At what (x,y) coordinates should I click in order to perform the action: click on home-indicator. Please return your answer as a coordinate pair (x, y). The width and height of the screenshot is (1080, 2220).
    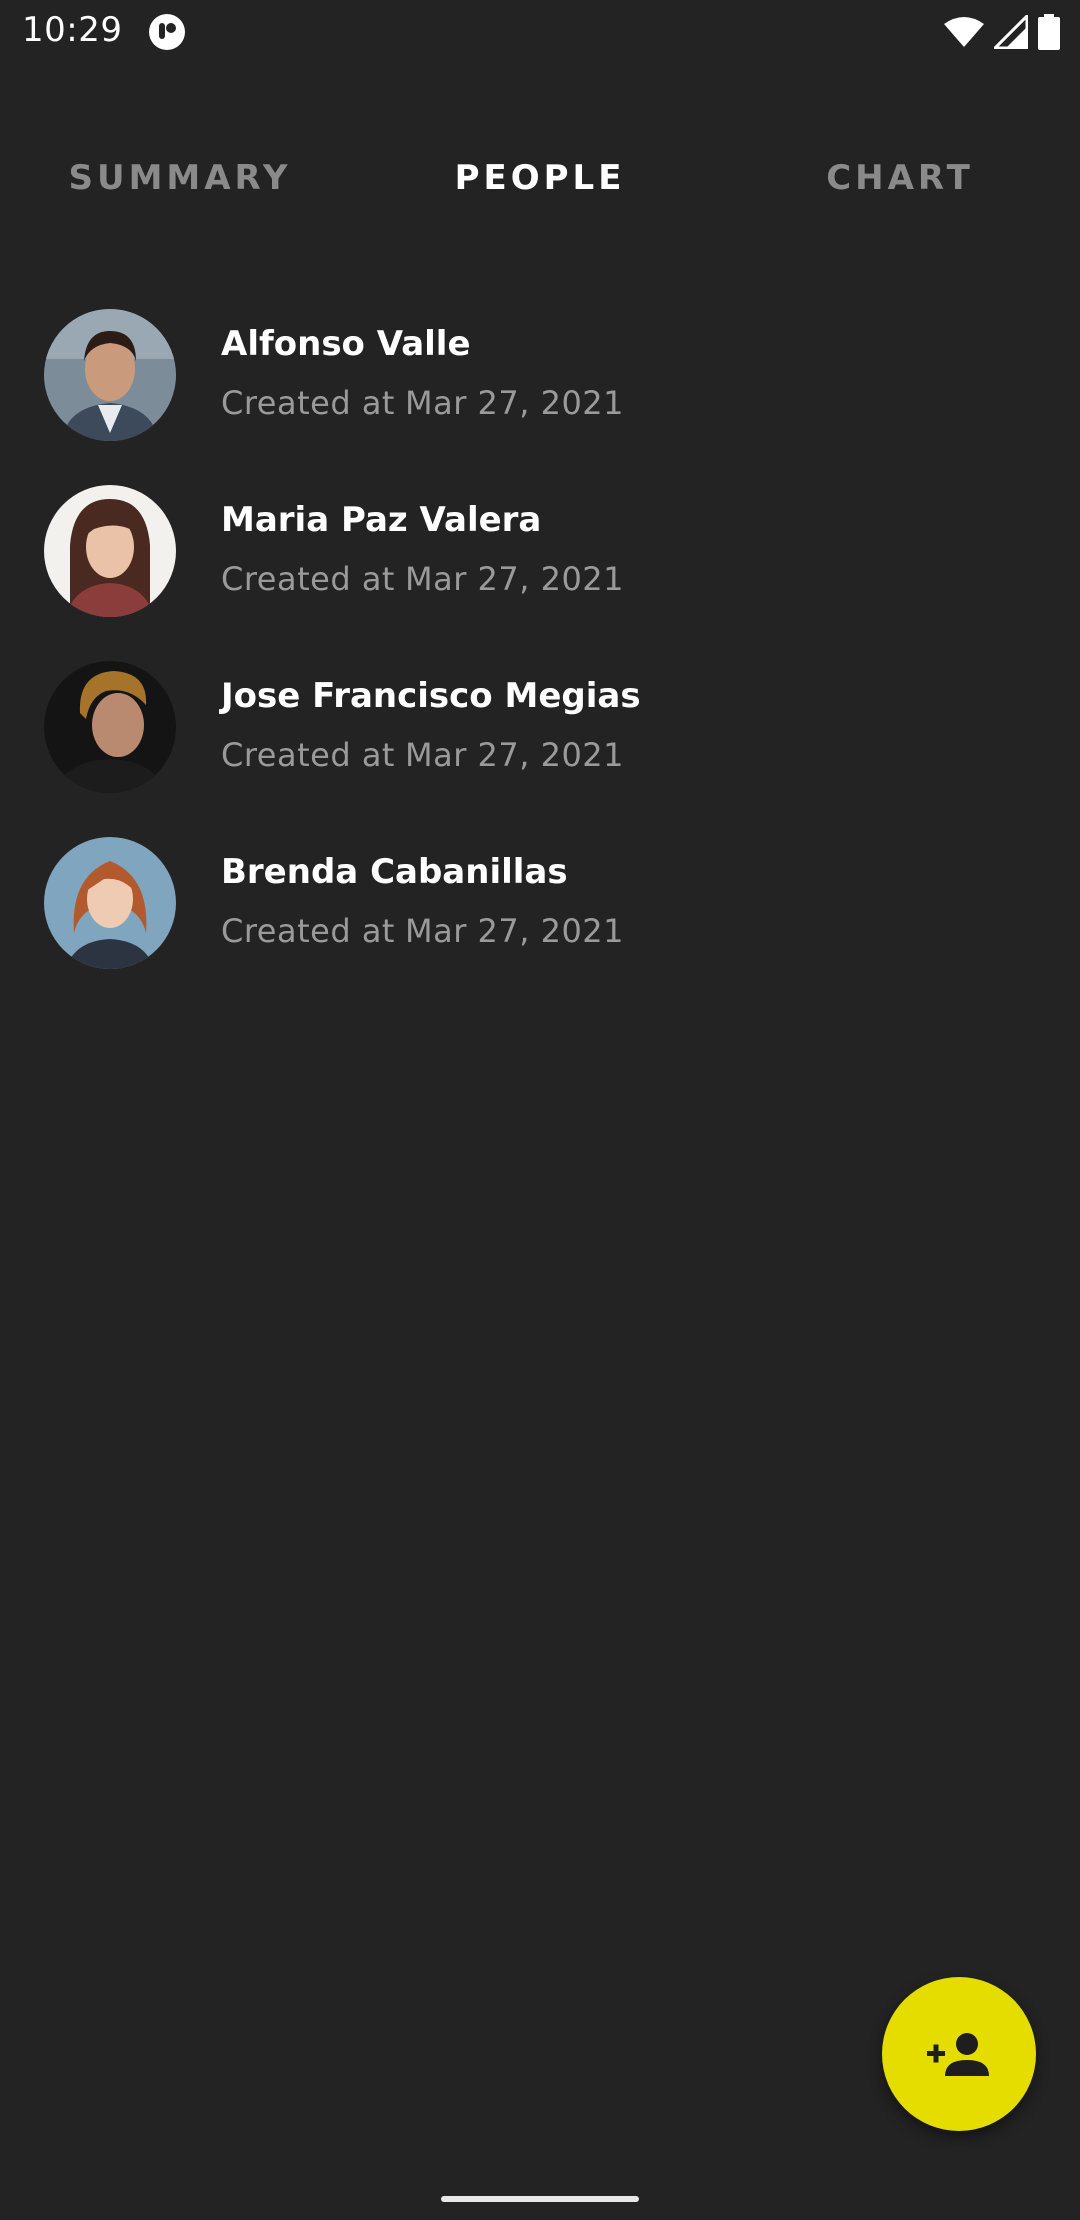
    Looking at the image, I should click on (540, 2199).